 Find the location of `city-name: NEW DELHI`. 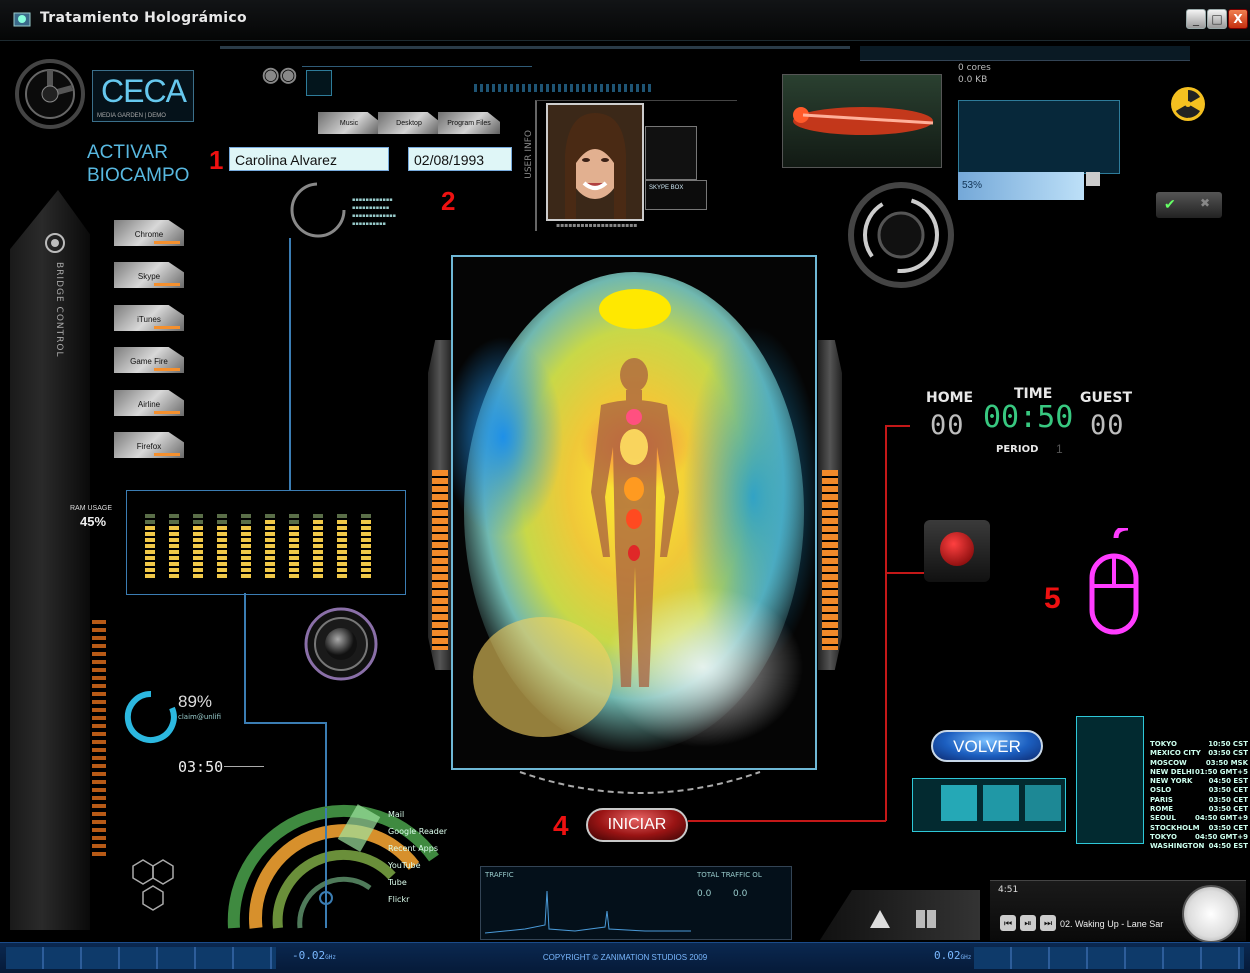

city-name: NEW DELHI is located at coordinates (1172, 771).